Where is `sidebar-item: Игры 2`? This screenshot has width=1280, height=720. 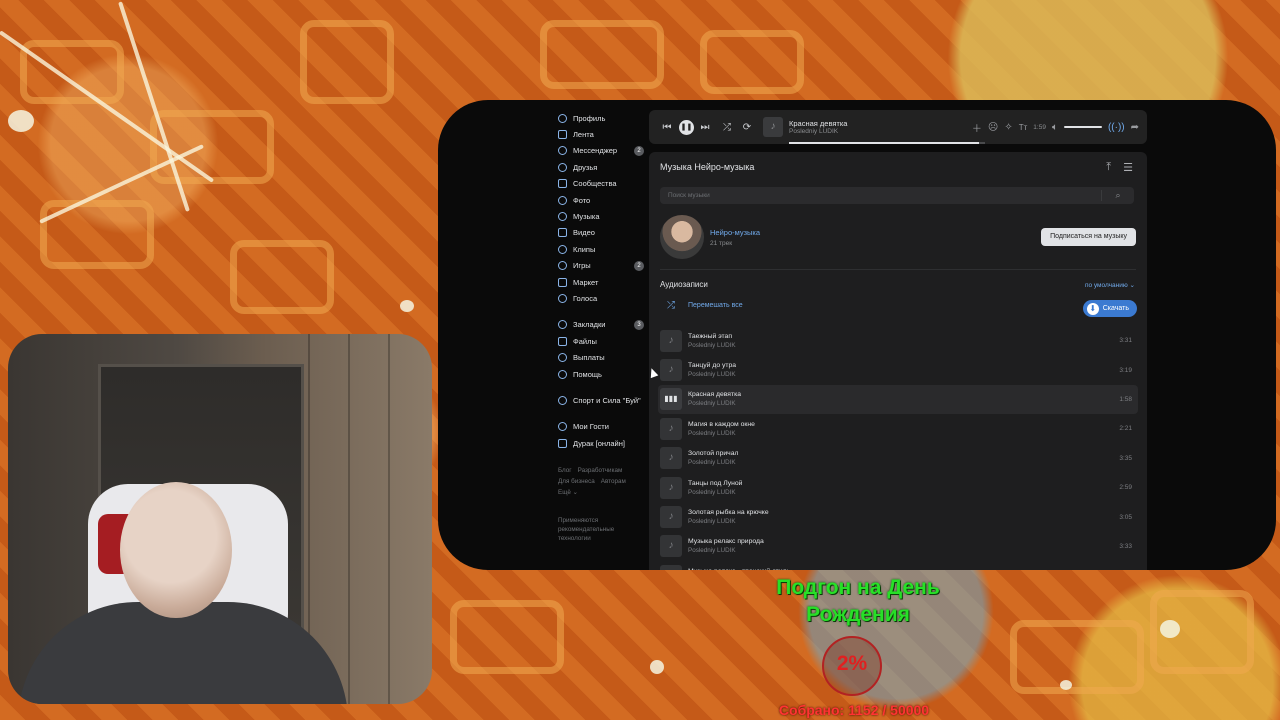
sidebar-item: Игры 2 is located at coordinates (601, 266).